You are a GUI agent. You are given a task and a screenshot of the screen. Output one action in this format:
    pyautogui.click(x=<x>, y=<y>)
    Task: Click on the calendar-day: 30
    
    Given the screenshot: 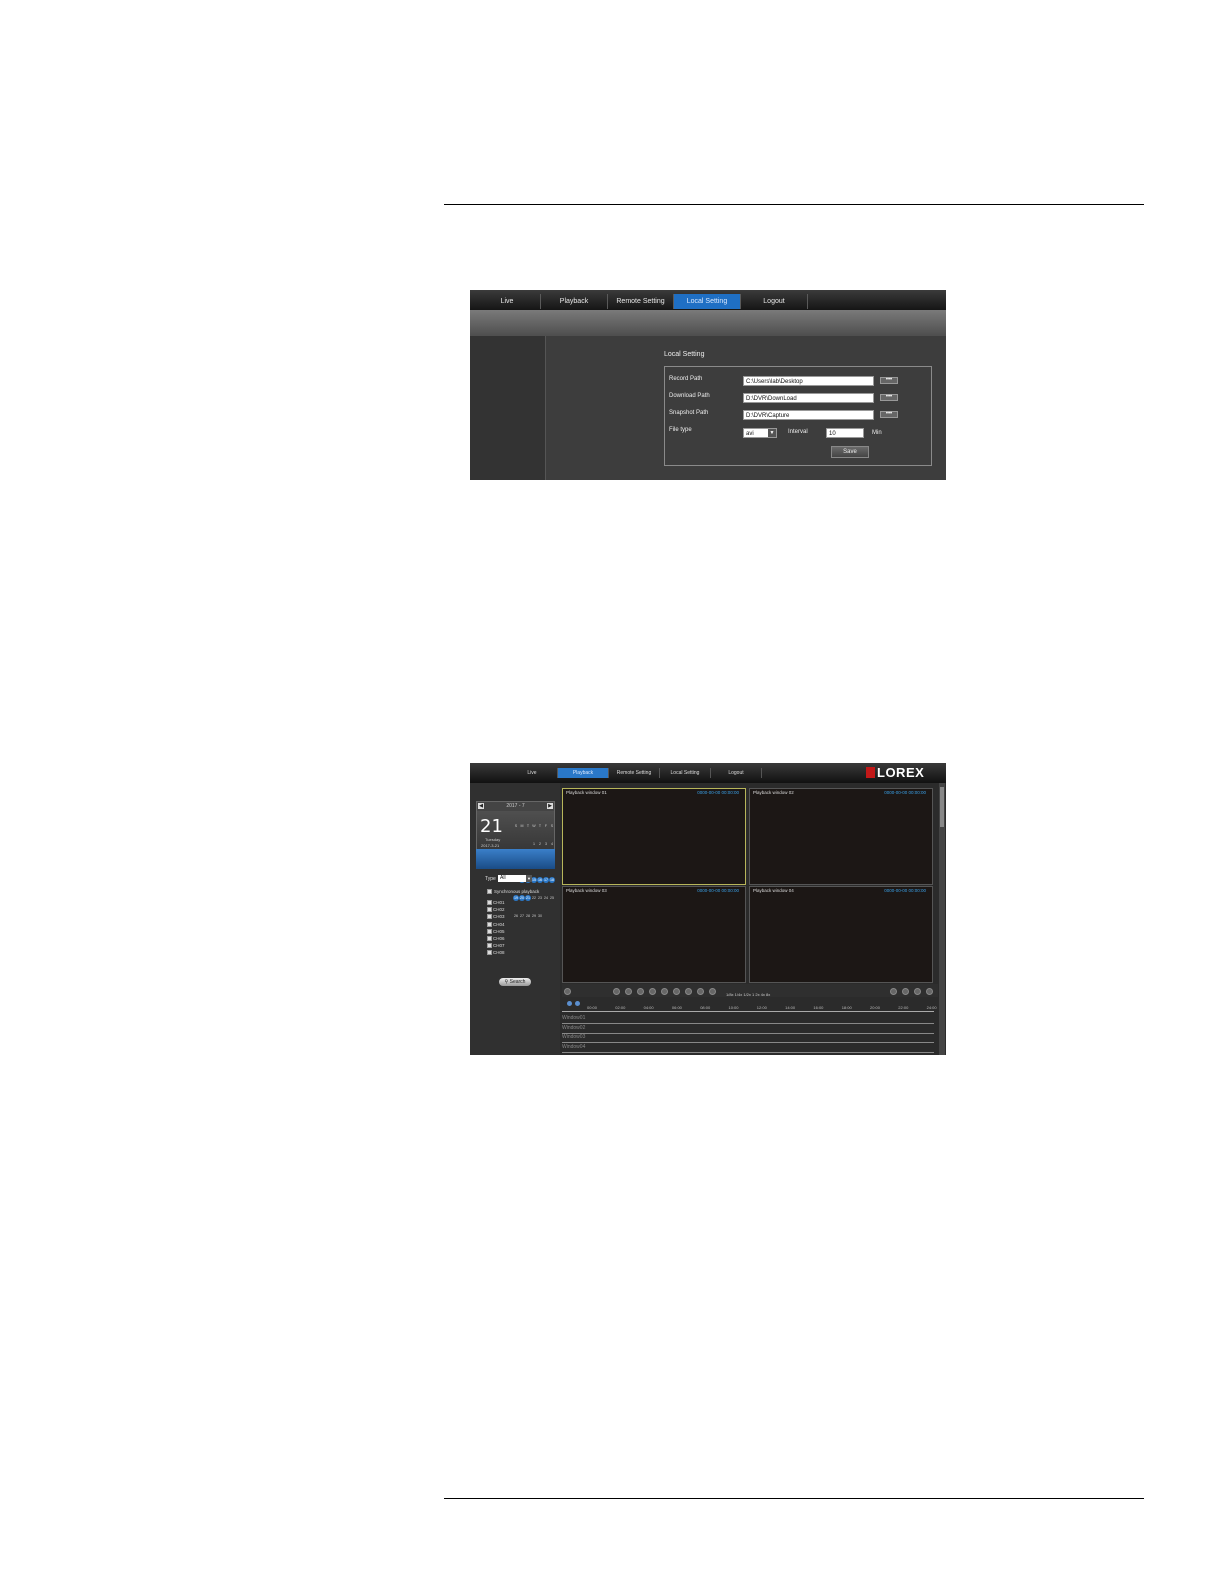 What is the action you would take?
    pyautogui.click(x=540, y=916)
    